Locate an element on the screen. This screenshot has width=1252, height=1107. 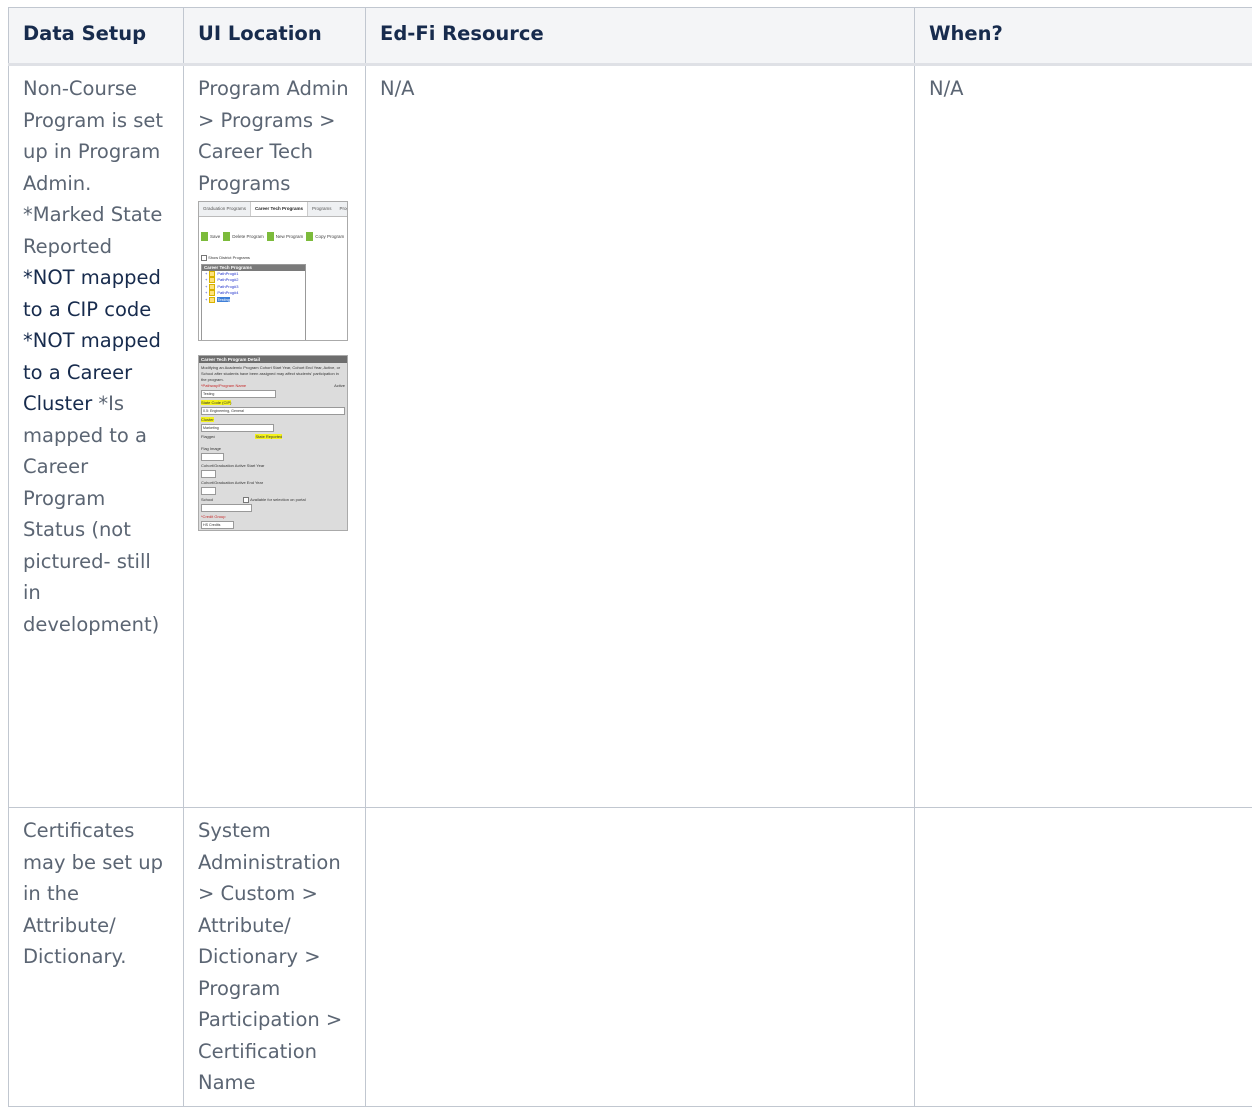
end-year-label: Cohort/Graduation Active End Year is located at coordinates (273, 483).